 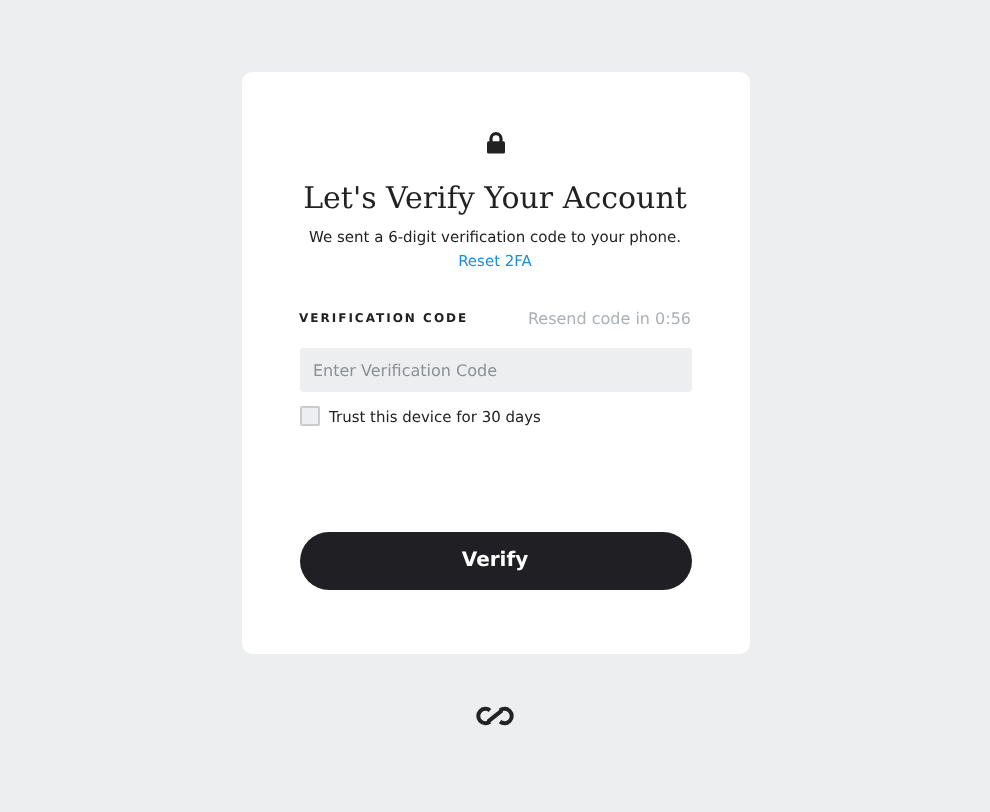 I want to click on page-title: Let's Verify Your Account, so click(x=495, y=198).